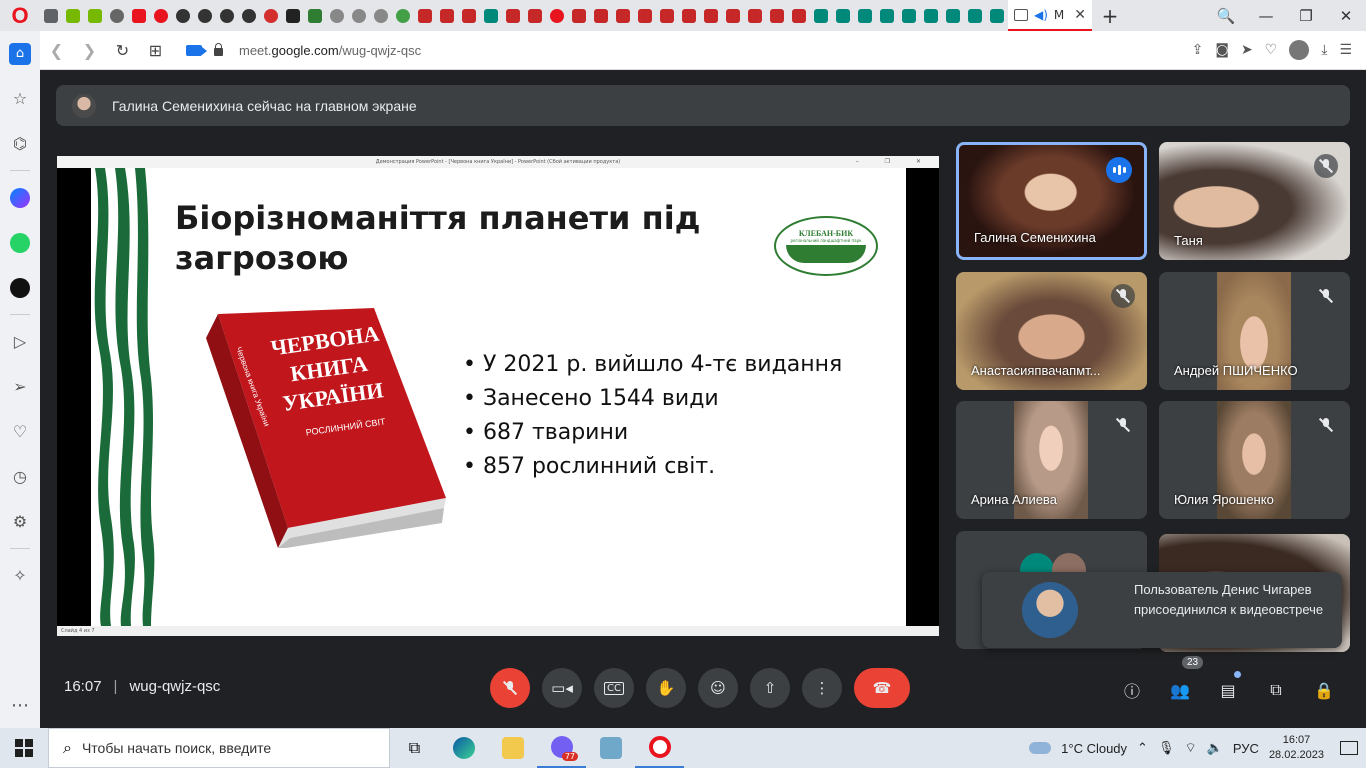  Describe the element at coordinates (20, 575) in the screenshot. I see `tips-bulb-icon: ✧` at that location.